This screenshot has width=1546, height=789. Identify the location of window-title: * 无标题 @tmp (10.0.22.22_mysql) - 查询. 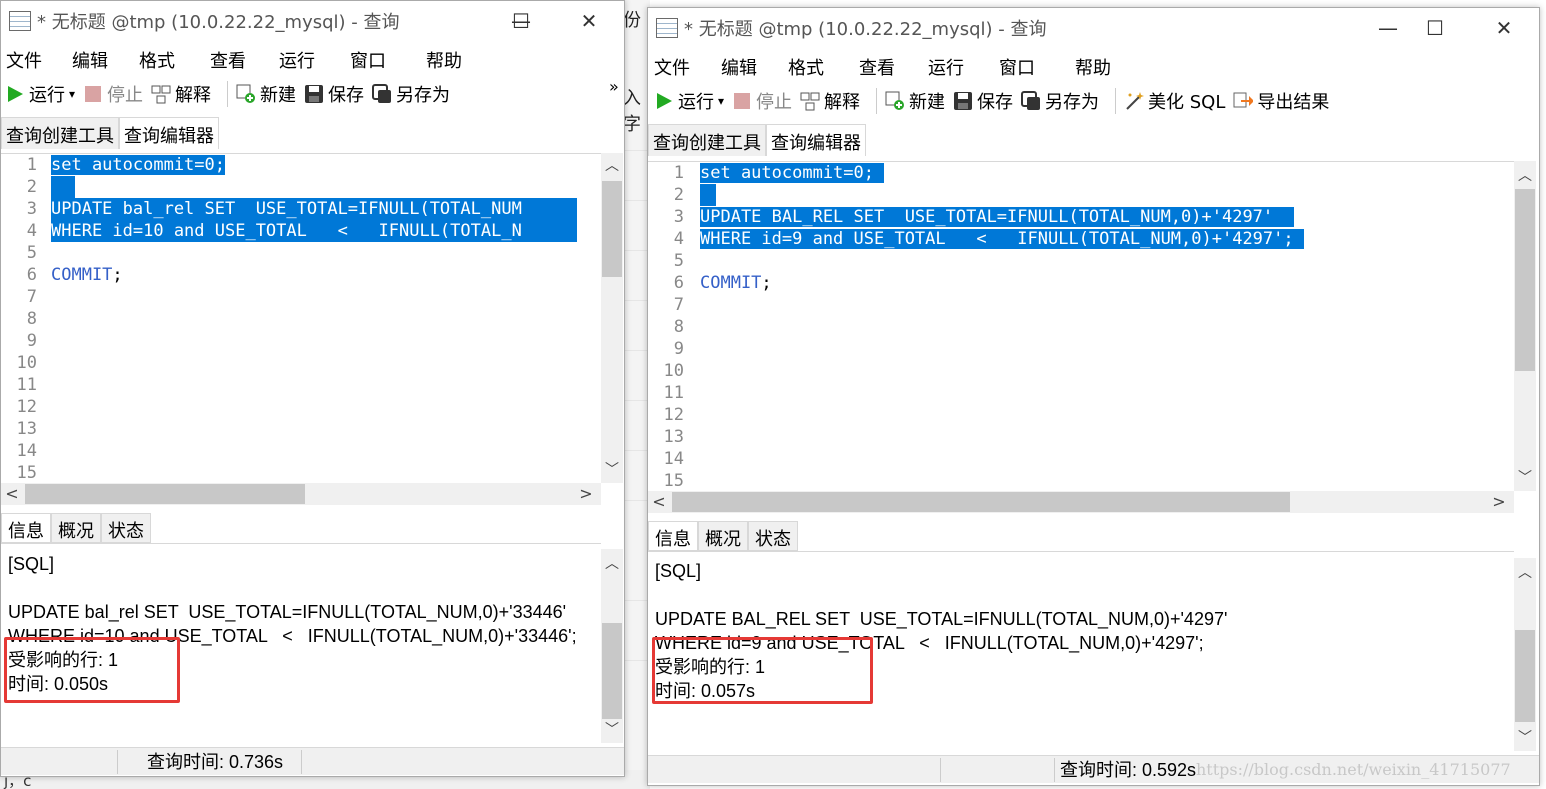
(865, 29).